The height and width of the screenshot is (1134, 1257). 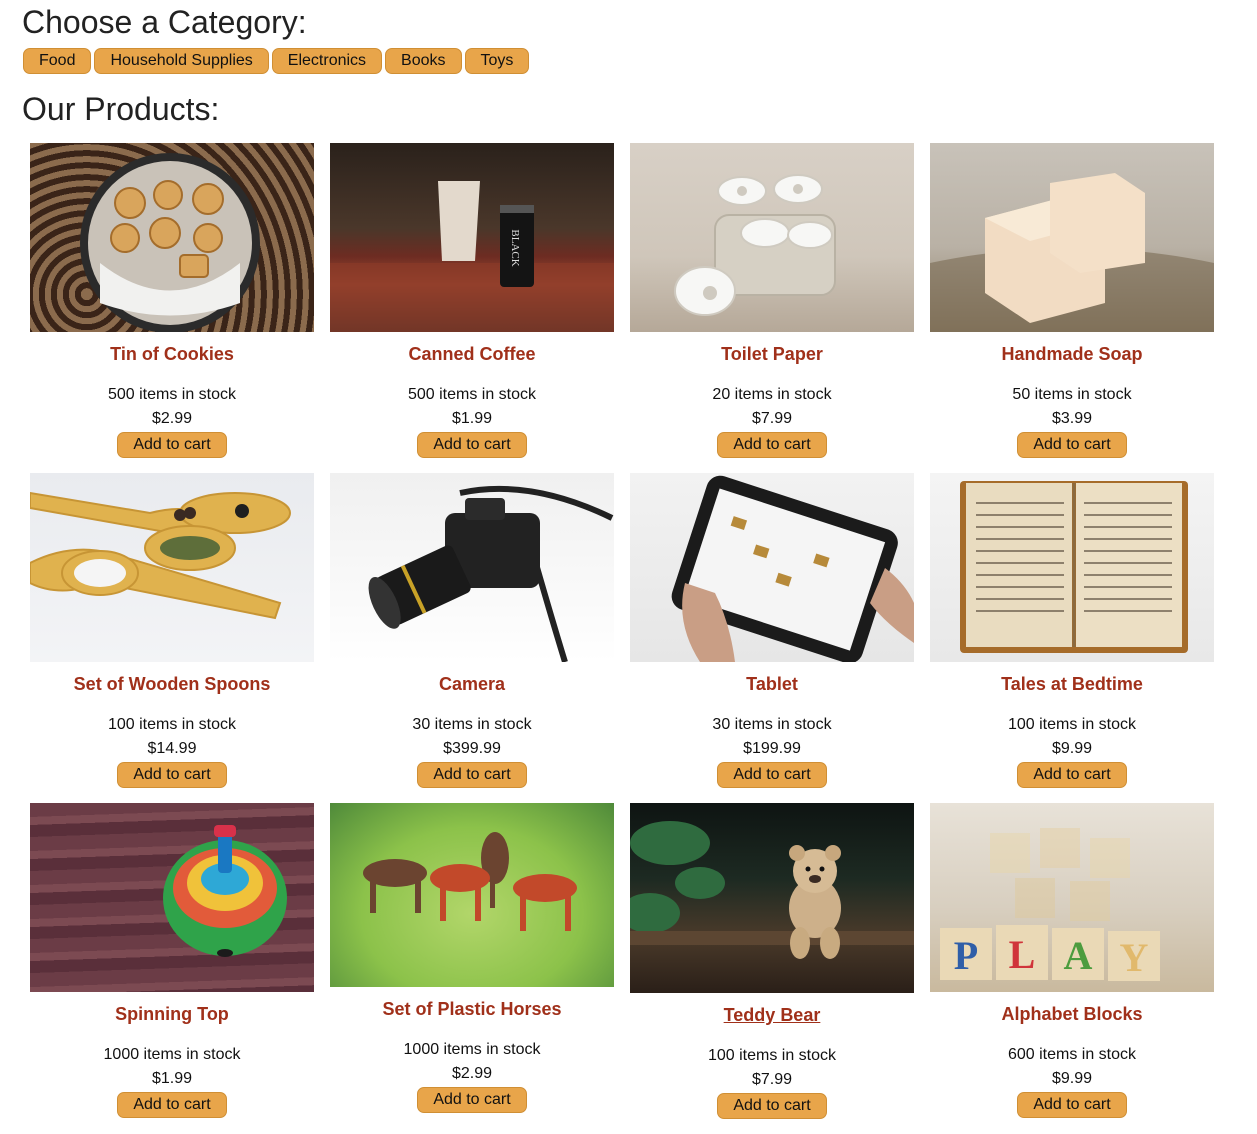 I want to click on product-name-link: Canned Coffee, so click(x=472, y=354).